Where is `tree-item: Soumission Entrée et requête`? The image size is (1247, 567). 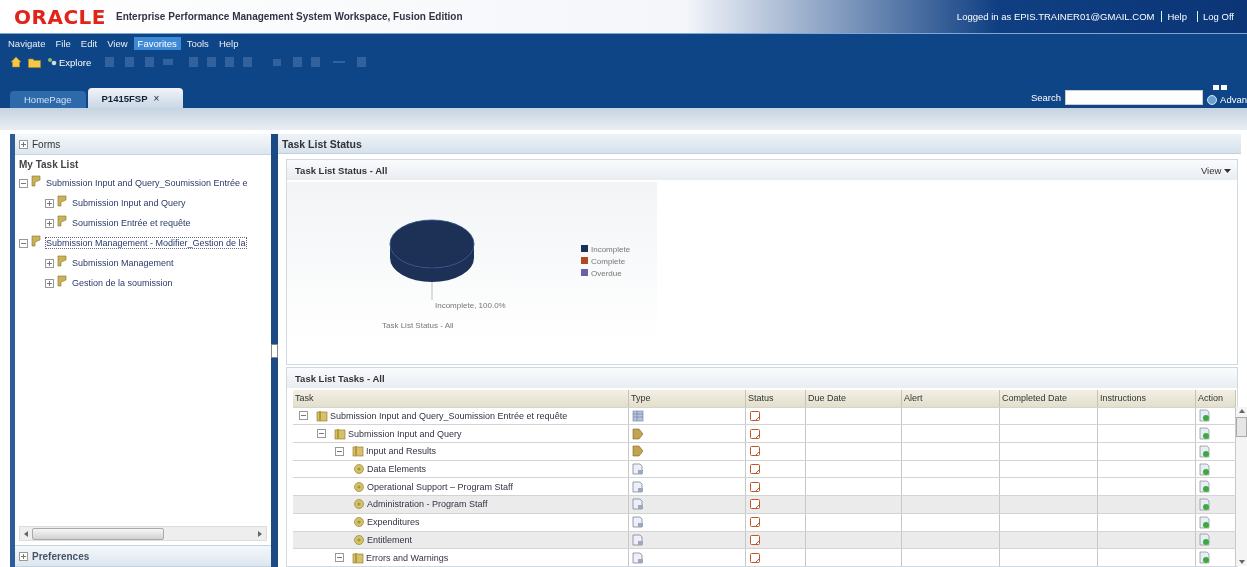 tree-item: Soumission Entrée et requête is located at coordinates (131, 223).